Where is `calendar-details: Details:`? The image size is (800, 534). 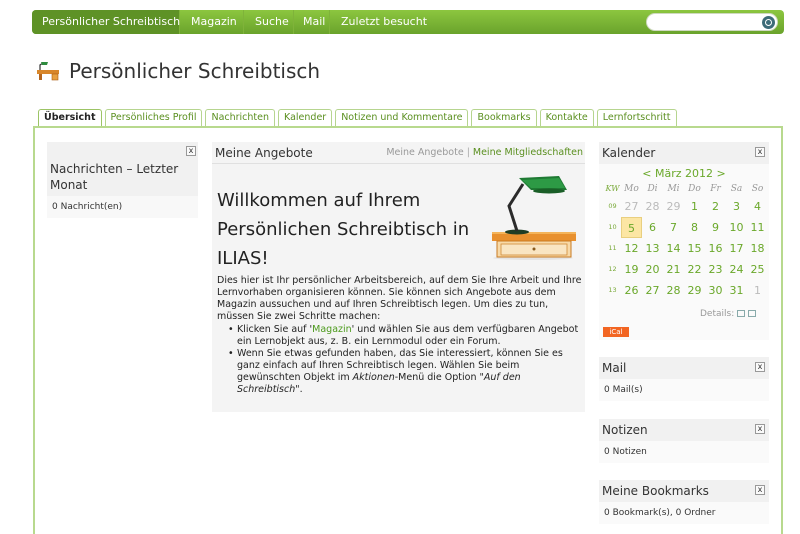 calendar-details: Details: is located at coordinates (728, 314).